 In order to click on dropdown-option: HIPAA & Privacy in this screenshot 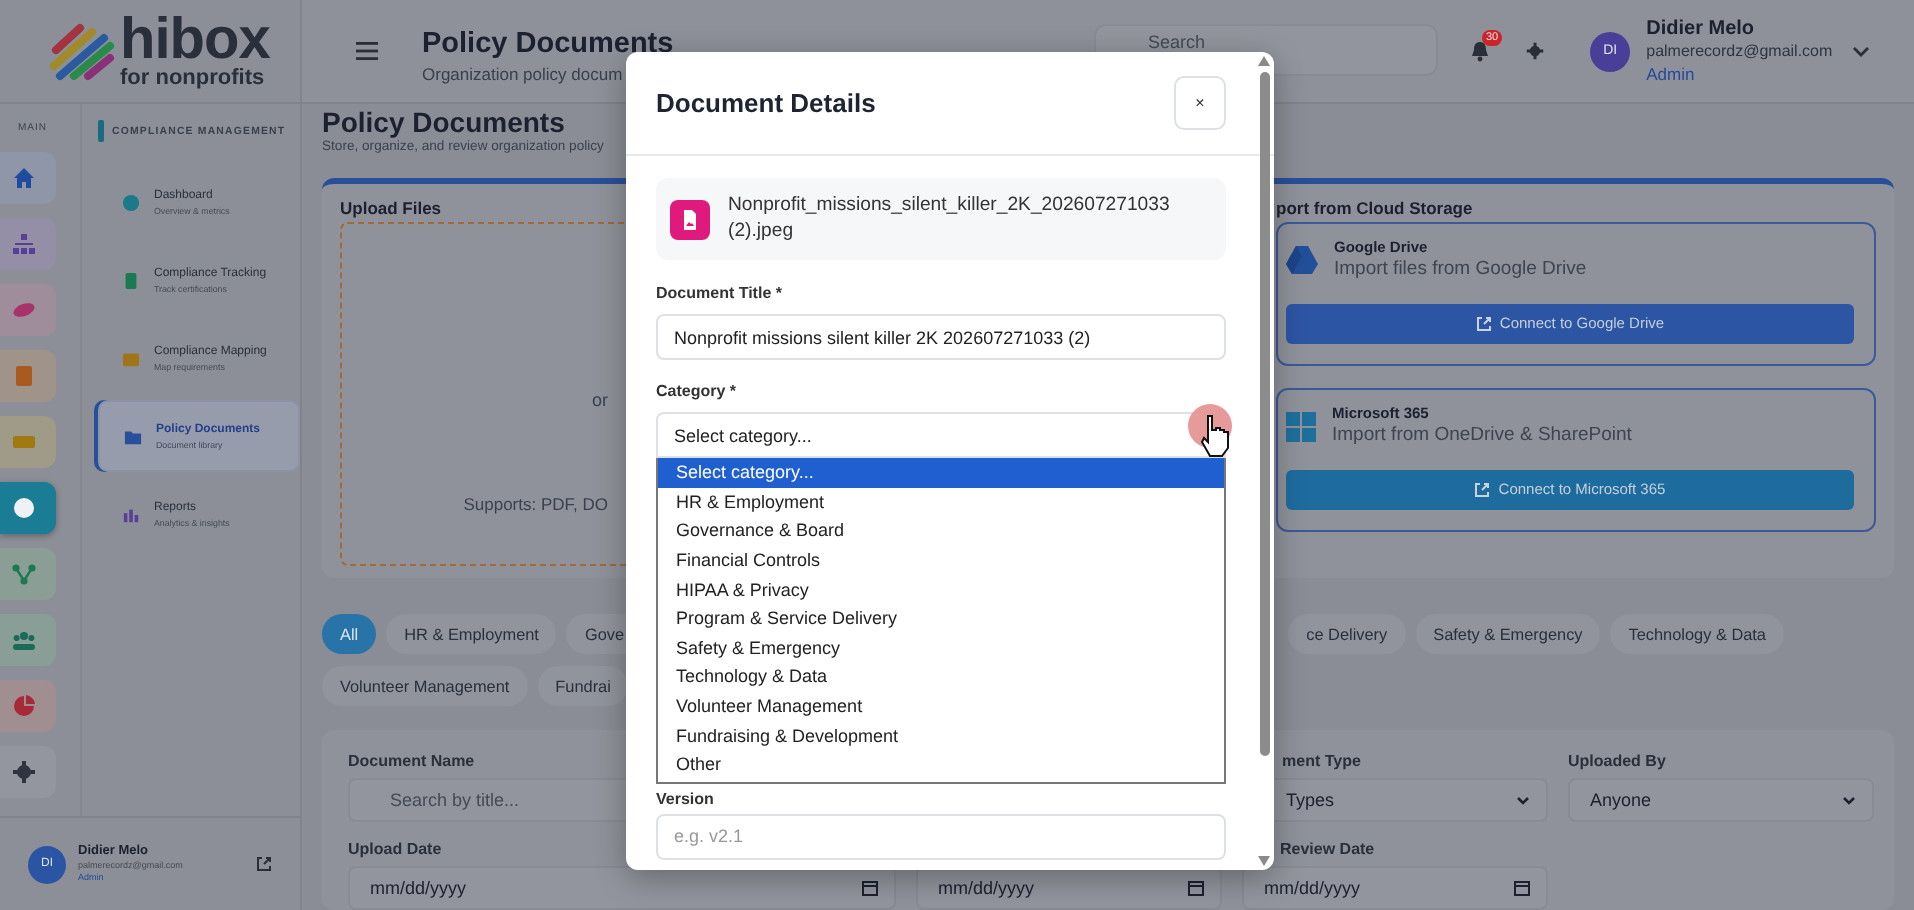, I will do `click(941, 589)`.